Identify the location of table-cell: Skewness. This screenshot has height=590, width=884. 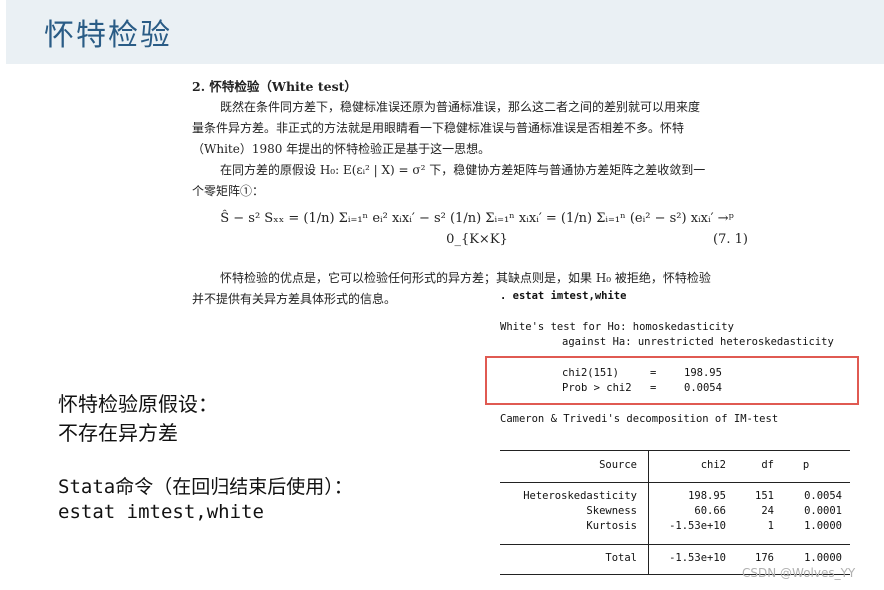
(611, 511).